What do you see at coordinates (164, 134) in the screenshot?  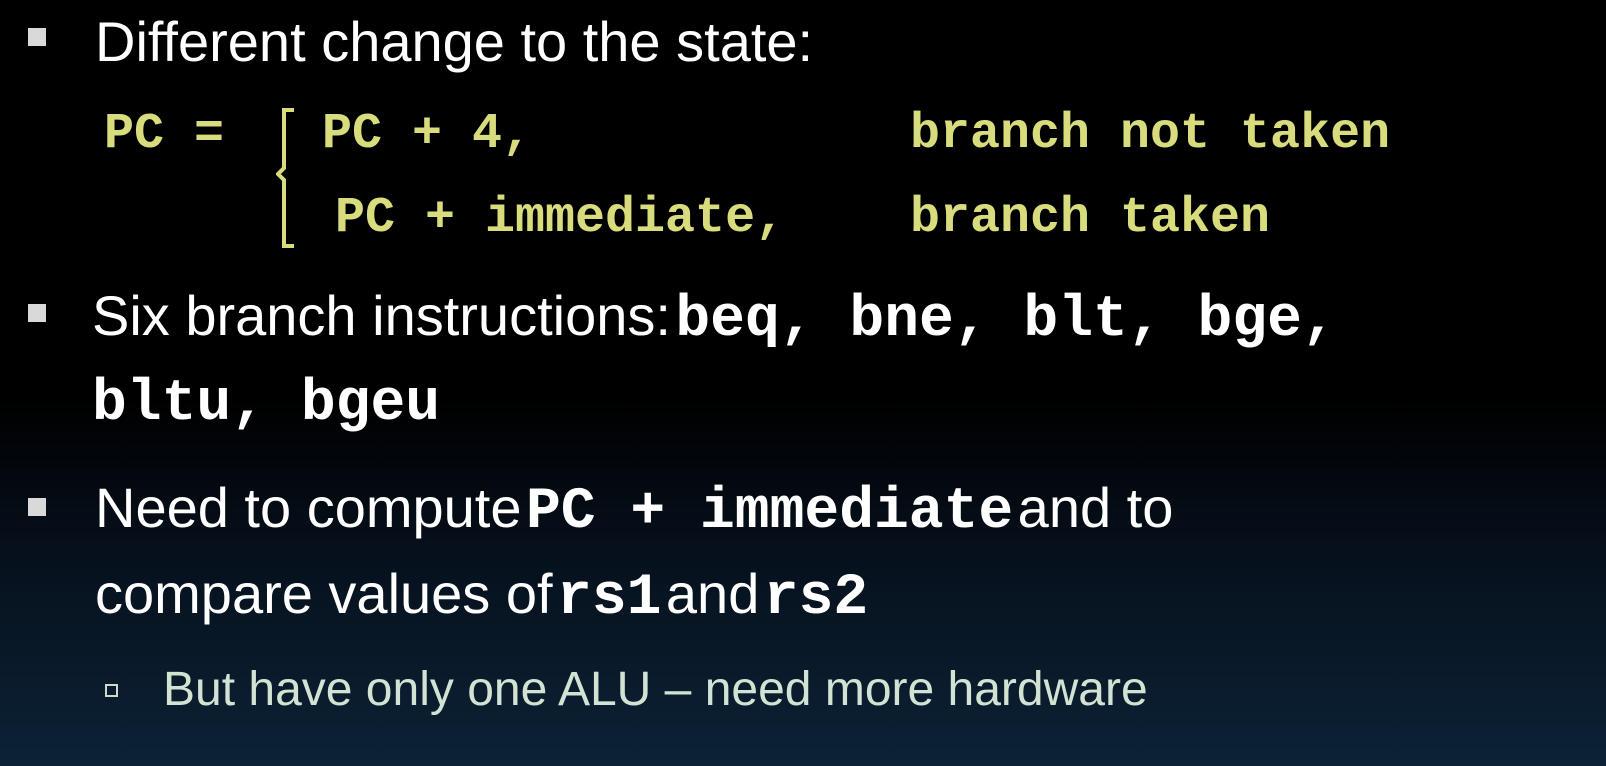 I see `equation-lhs: PC =` at bounding box center [164, 134].